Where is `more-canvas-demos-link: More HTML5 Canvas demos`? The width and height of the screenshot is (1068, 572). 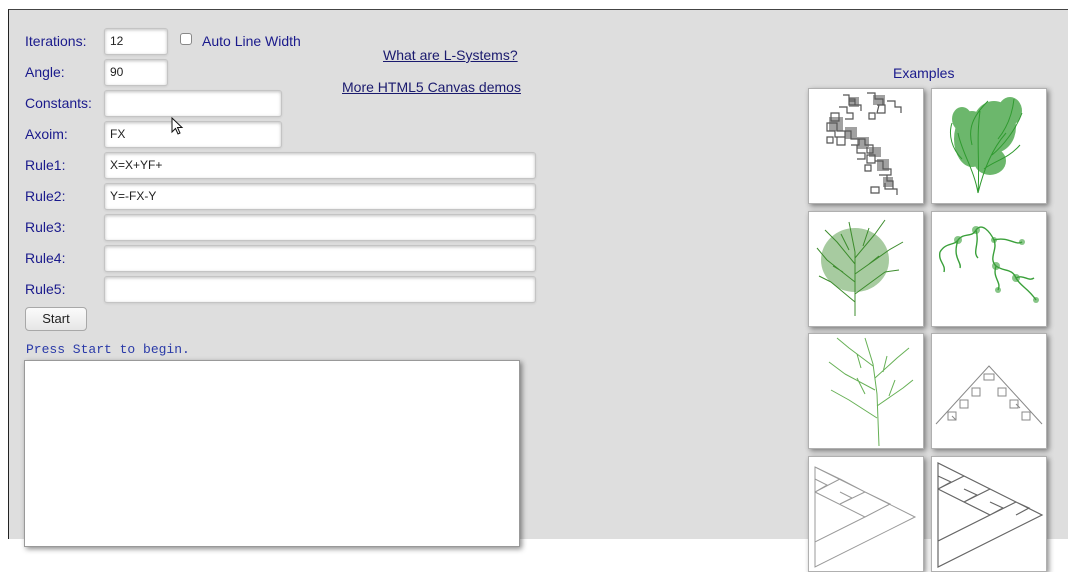
more-canvas-demos-link: More HTML5 Canvas demos is located at coordinates (431, 87).